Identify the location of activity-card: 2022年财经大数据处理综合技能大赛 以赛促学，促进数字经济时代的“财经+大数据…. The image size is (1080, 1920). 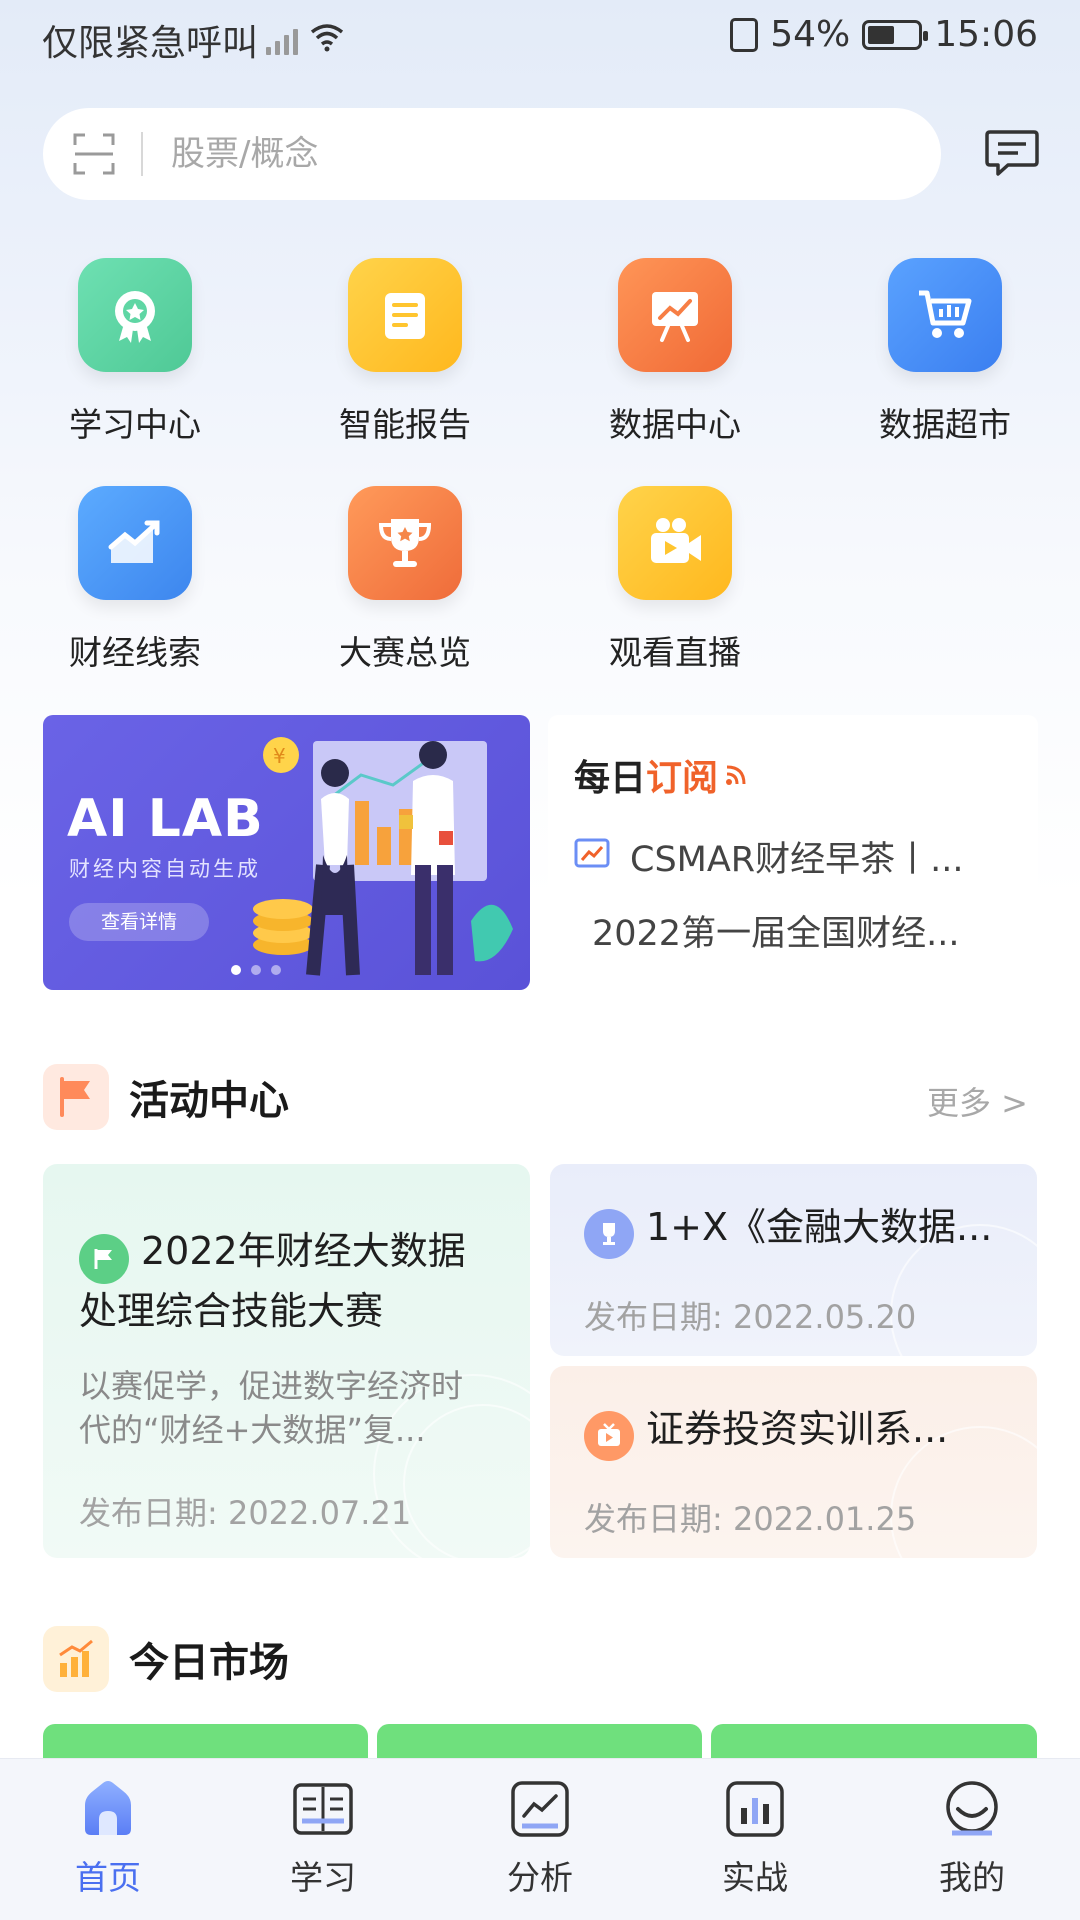
(286, 1361).